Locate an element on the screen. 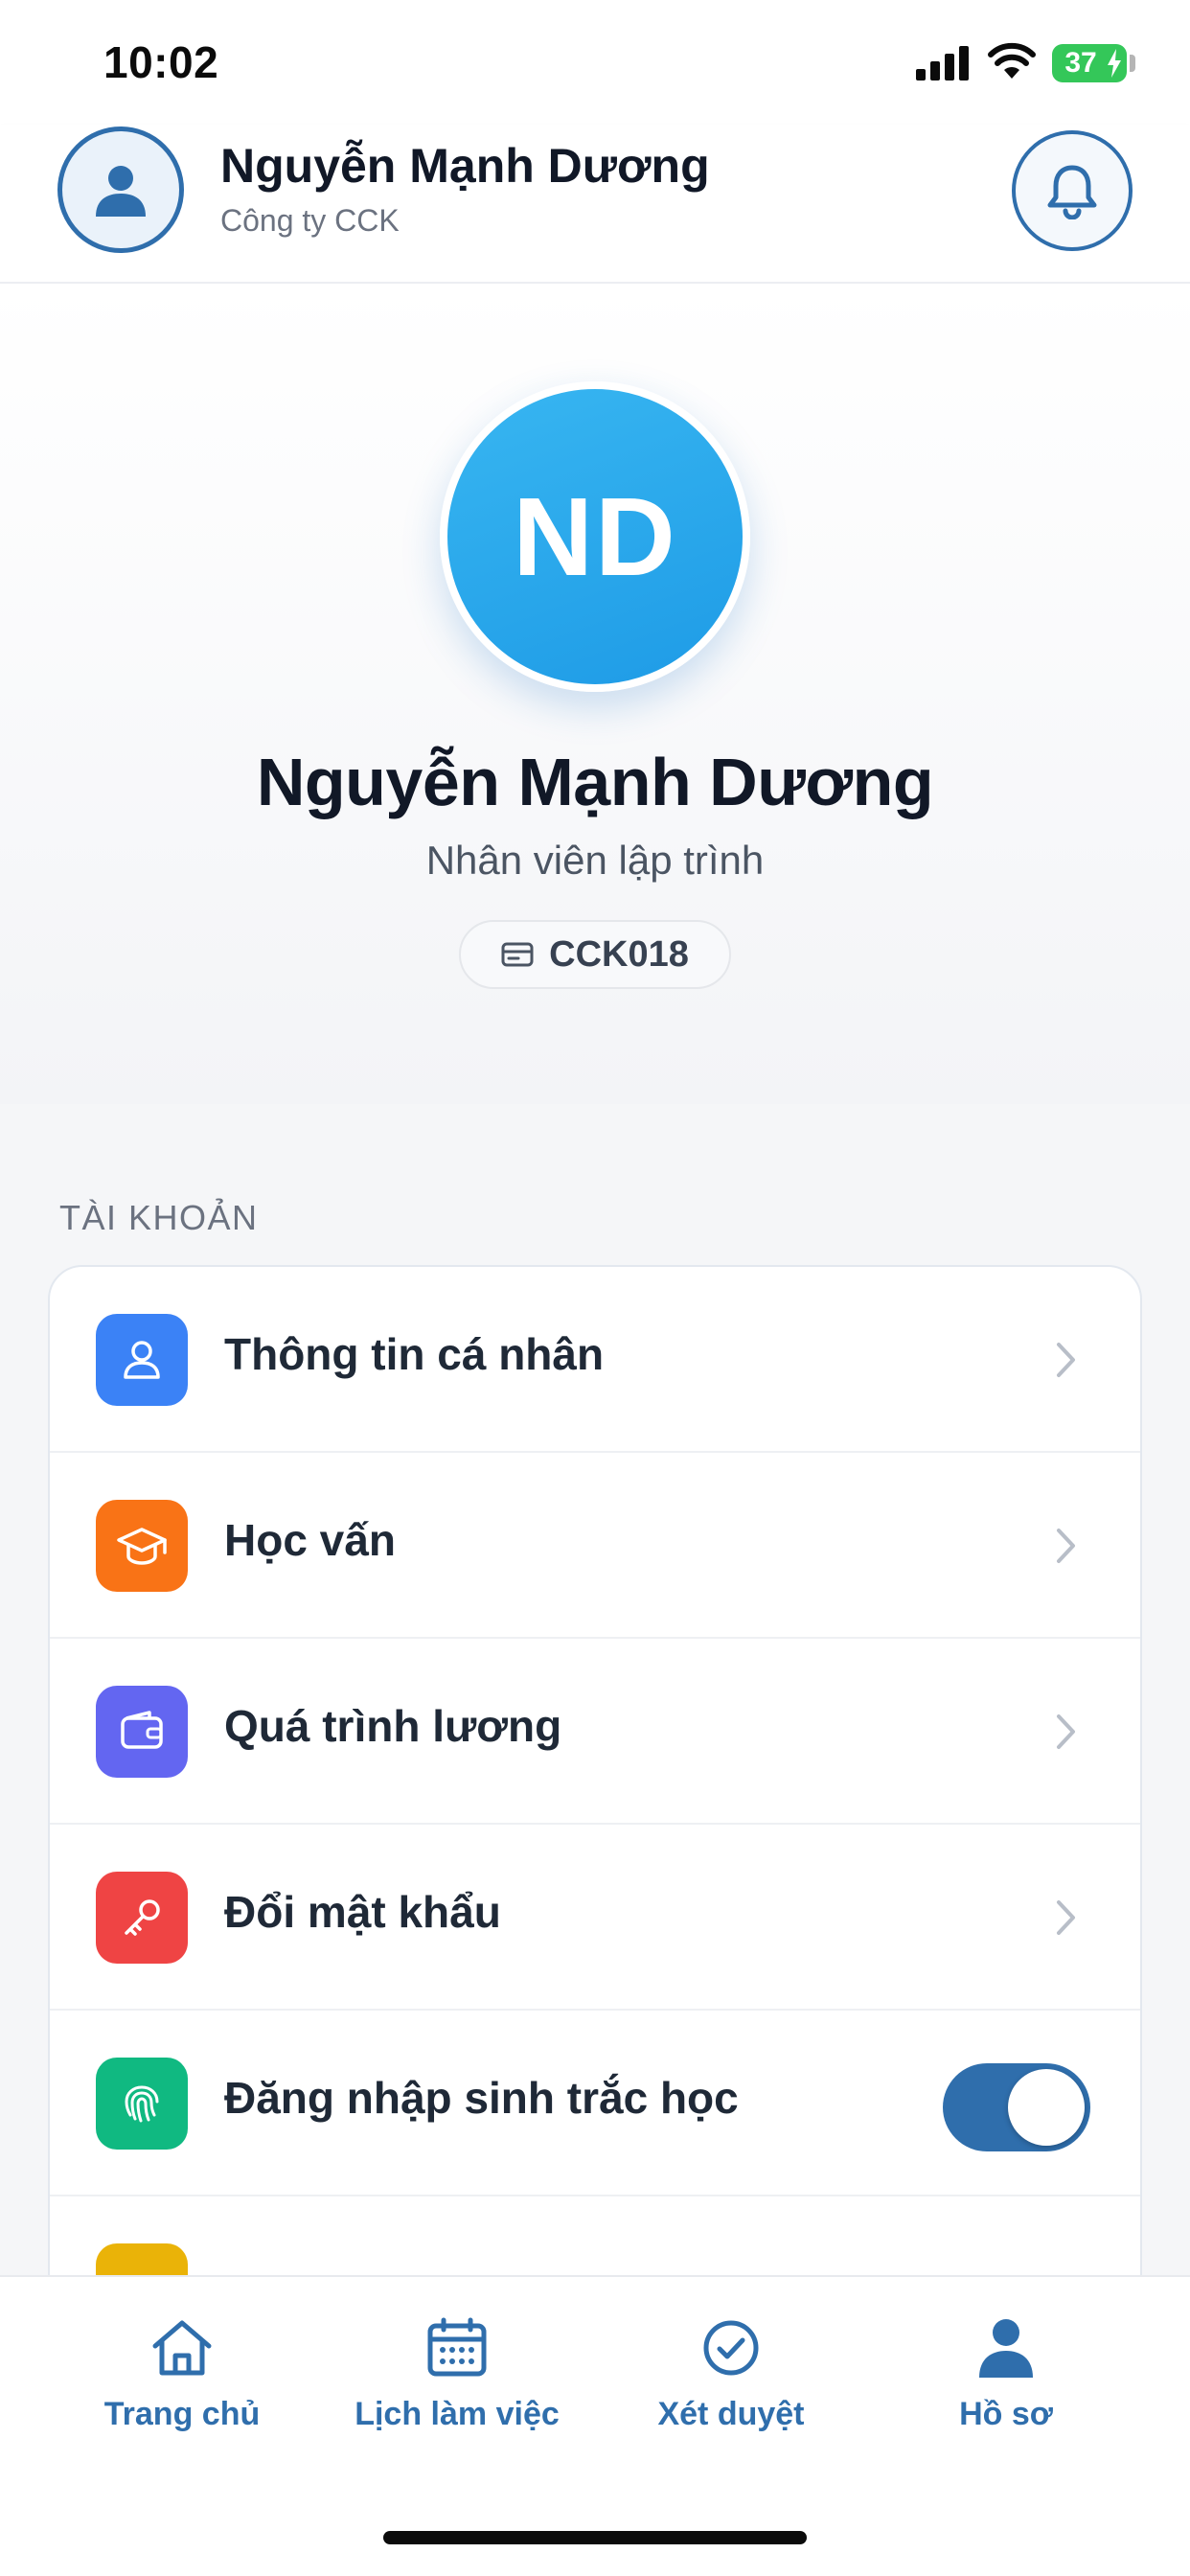  employee-id: CCK018 is located at coordinates (619, 954).